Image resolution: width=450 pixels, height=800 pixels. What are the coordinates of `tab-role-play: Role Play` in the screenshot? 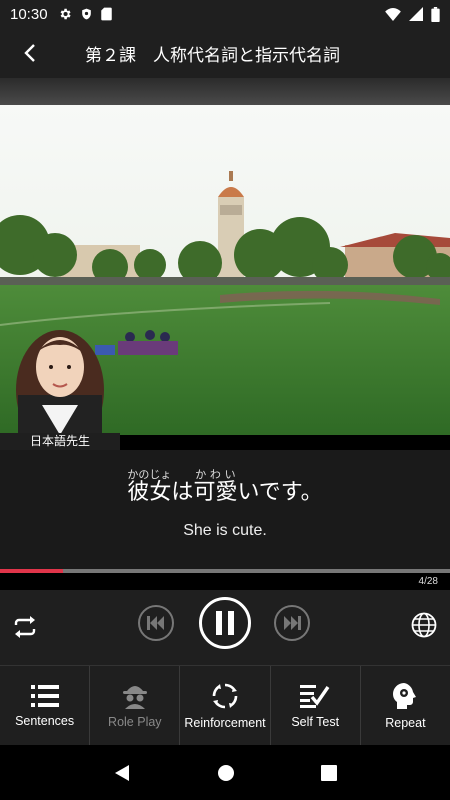 It's located at (135, 705).